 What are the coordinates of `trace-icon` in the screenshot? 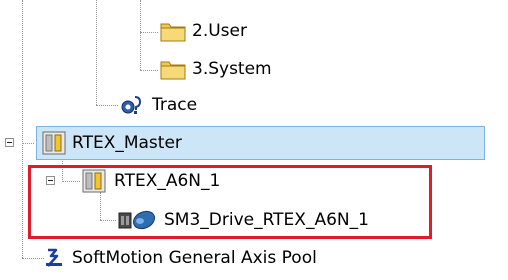 It's located at (131, 105).